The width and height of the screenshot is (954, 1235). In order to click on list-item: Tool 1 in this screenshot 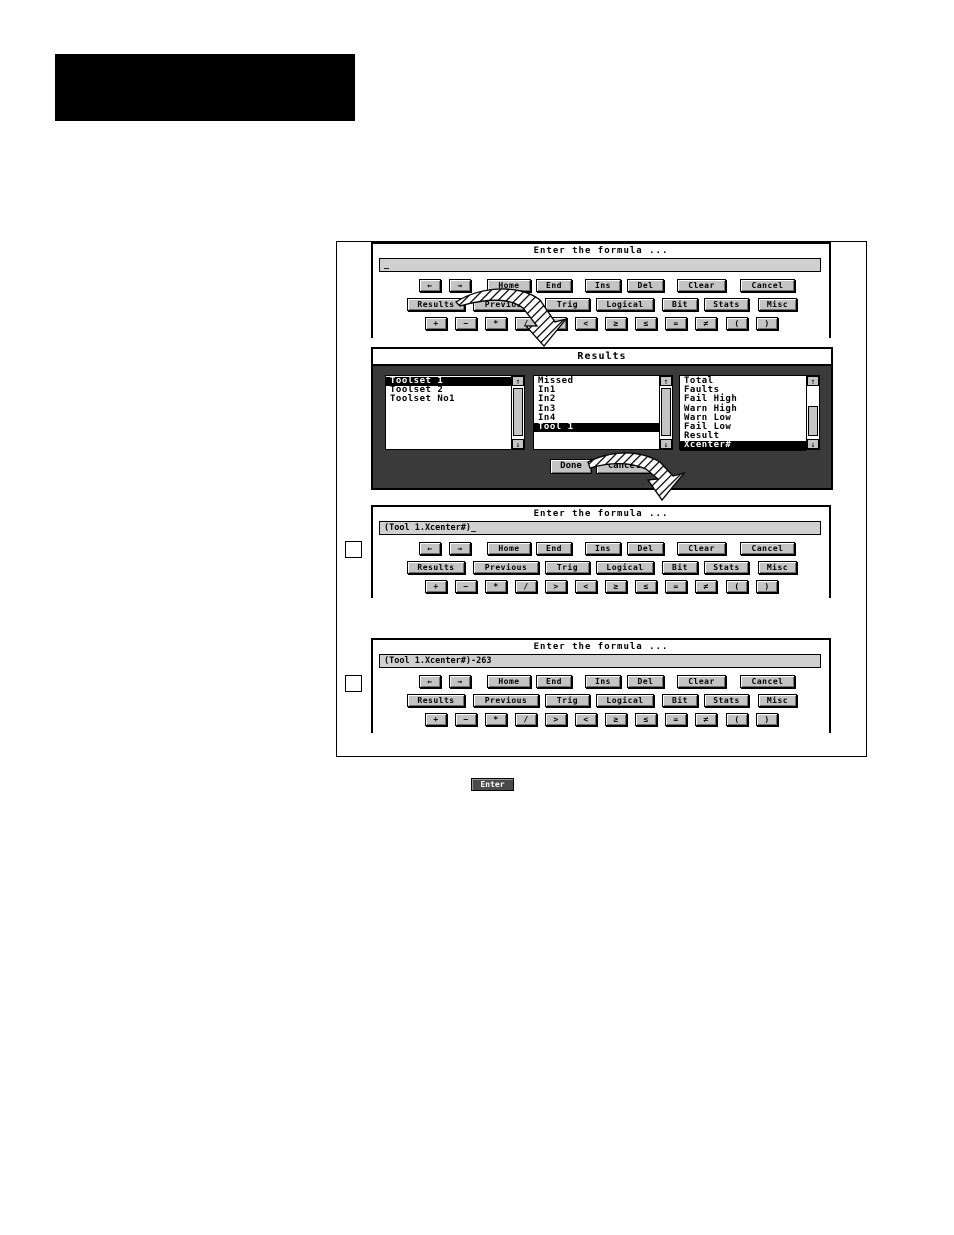, I will do `click(596, 427)`.